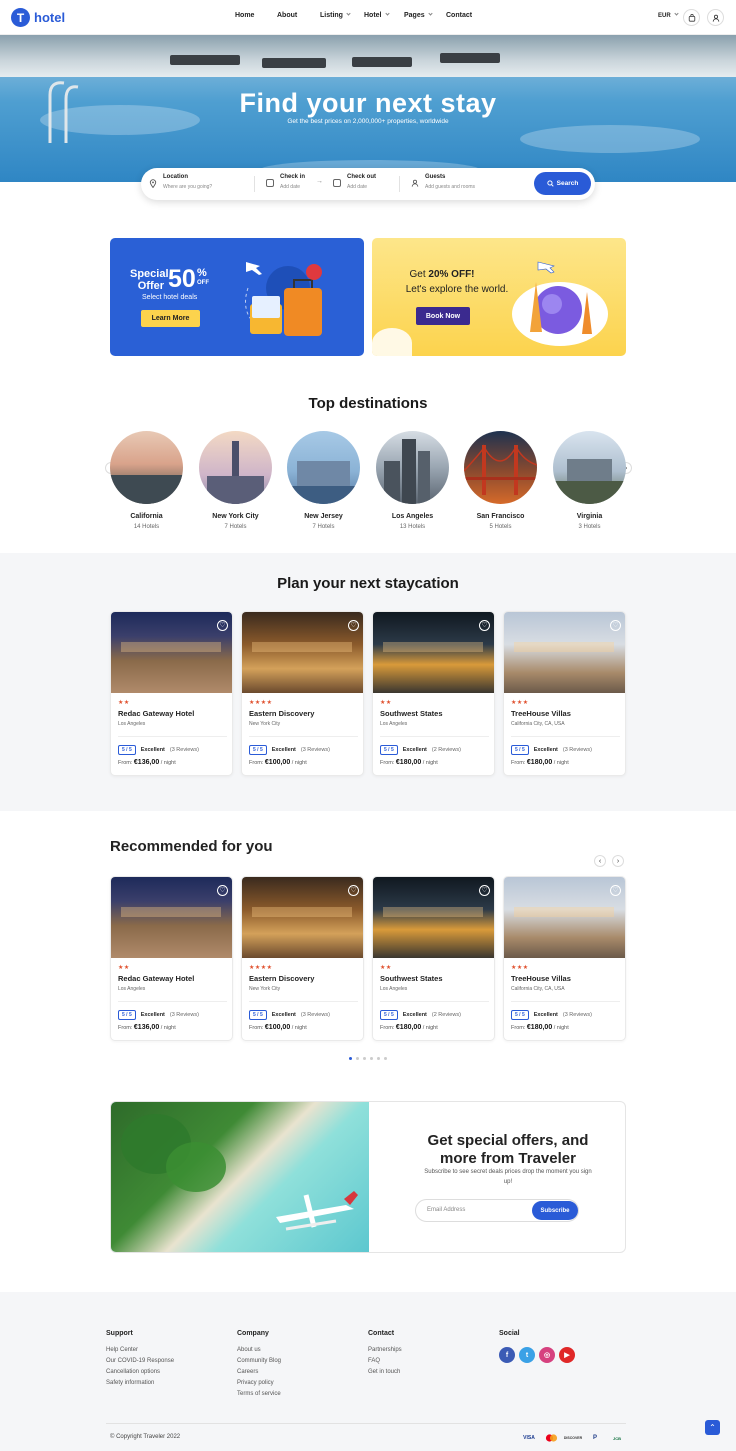  I want to click on footer-link: FAQ, so click(385, 1361).